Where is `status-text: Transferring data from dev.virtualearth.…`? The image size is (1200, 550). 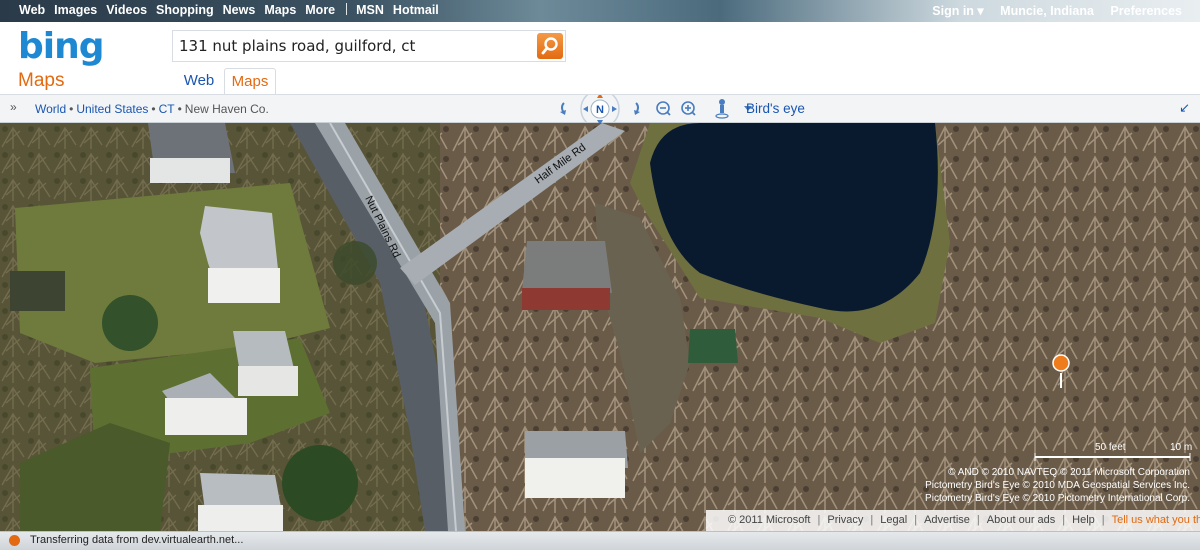
status-text: Transferring data from dev.virtualearth.… is located at coordinates (137, 540).